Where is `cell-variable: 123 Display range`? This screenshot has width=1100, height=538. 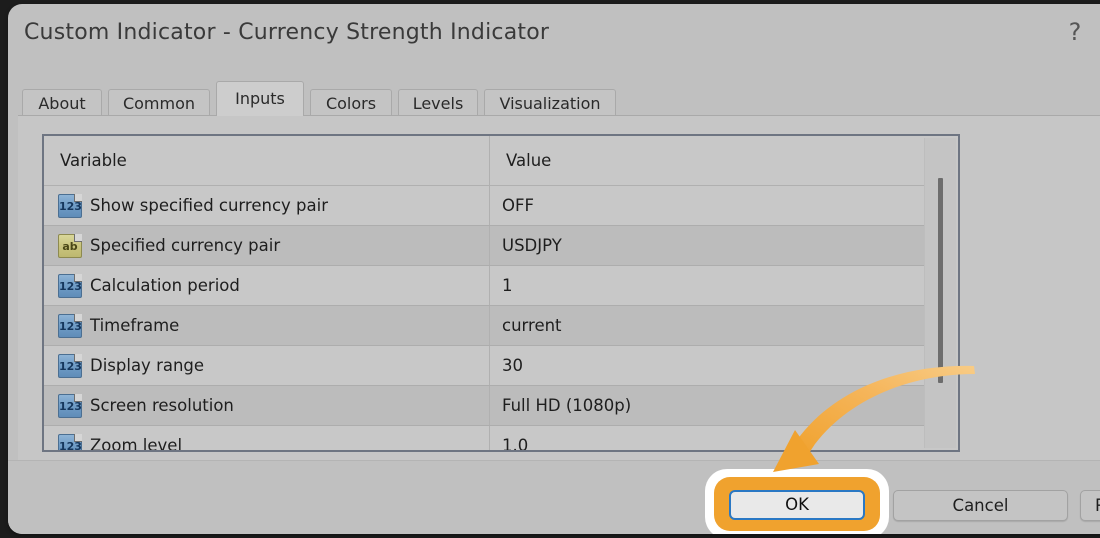
cell-variable: 123 Display range is located at coordinates (267, 365).